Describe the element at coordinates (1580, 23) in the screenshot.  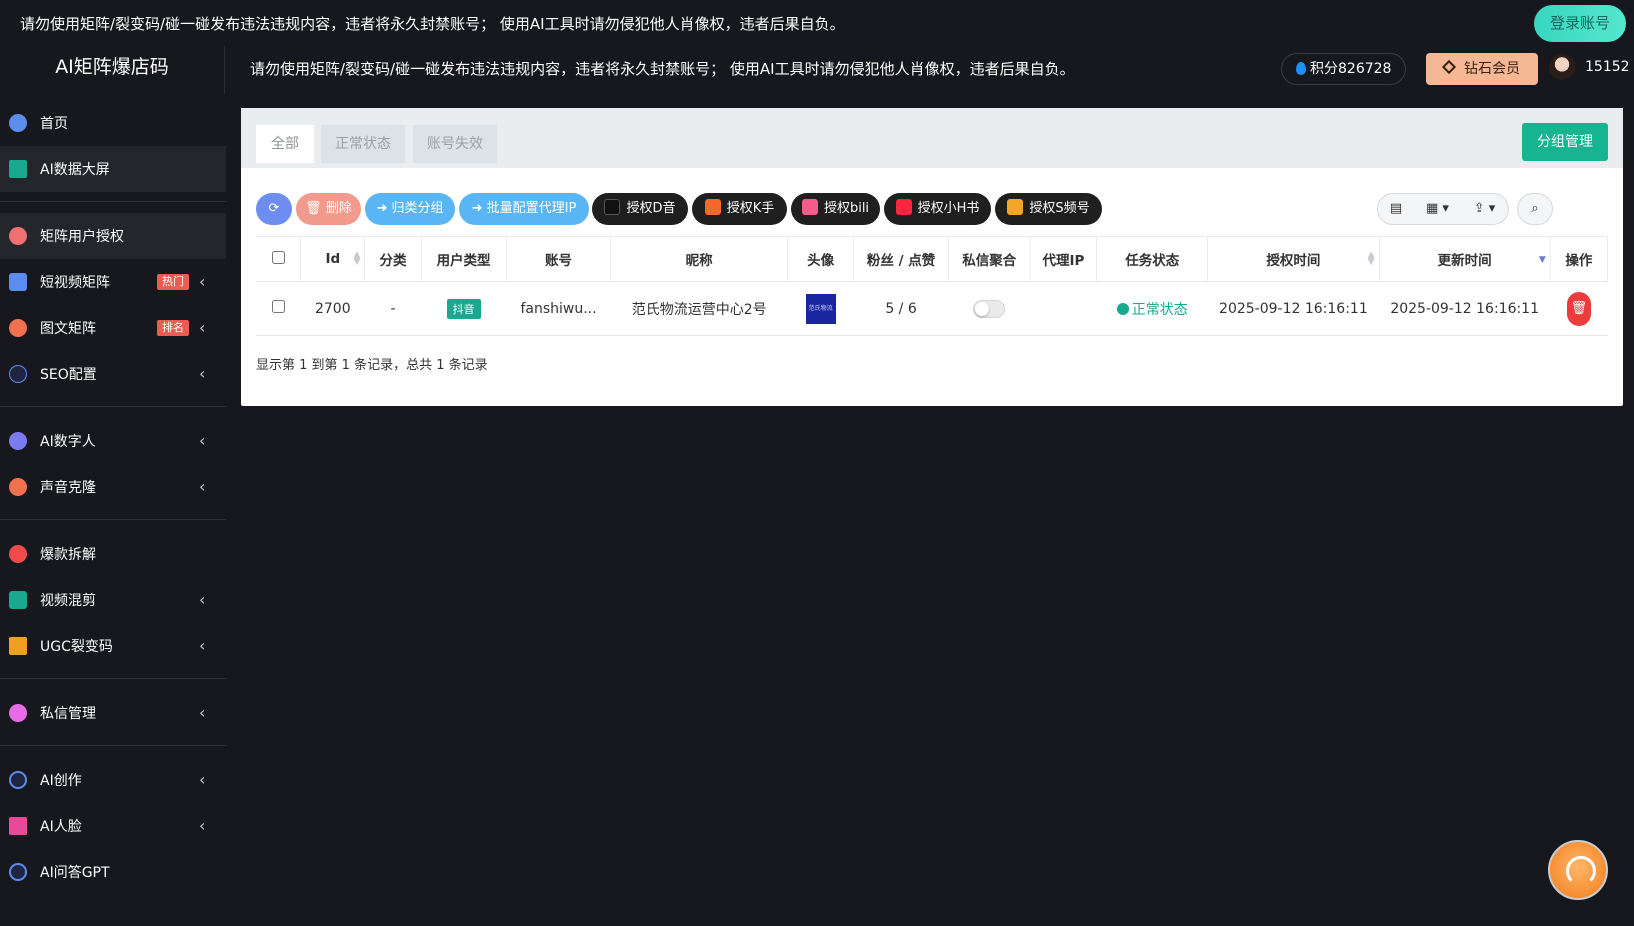
I see `login-button: 登录账号` at that location.